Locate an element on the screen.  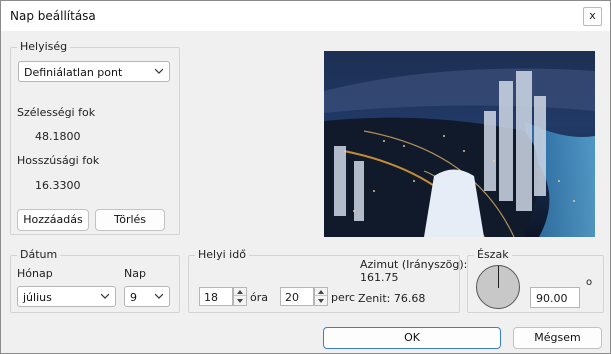
latitude-label: Szélességi fok is located at coordinates (56, 112).